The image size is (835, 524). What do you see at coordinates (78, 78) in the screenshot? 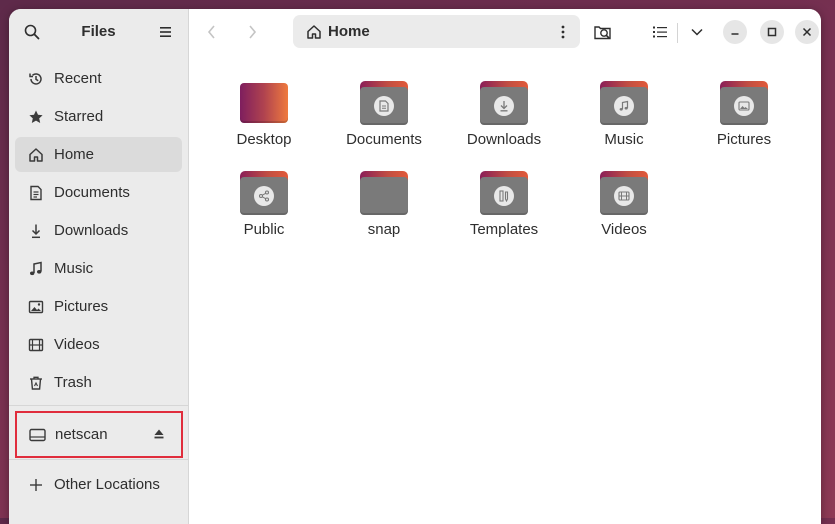
I see `sidebar-item-label: Recent` at bounding box center [78, 78].